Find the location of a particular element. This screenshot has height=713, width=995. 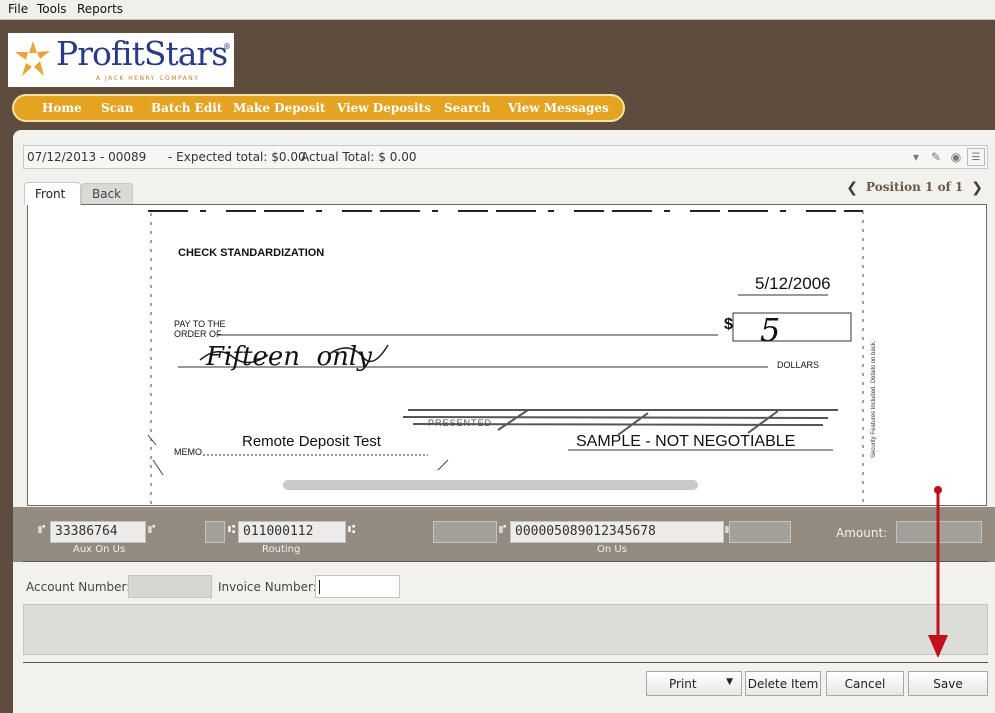

position-label: Position 1 of 1 is located at coordinates (915, 187).